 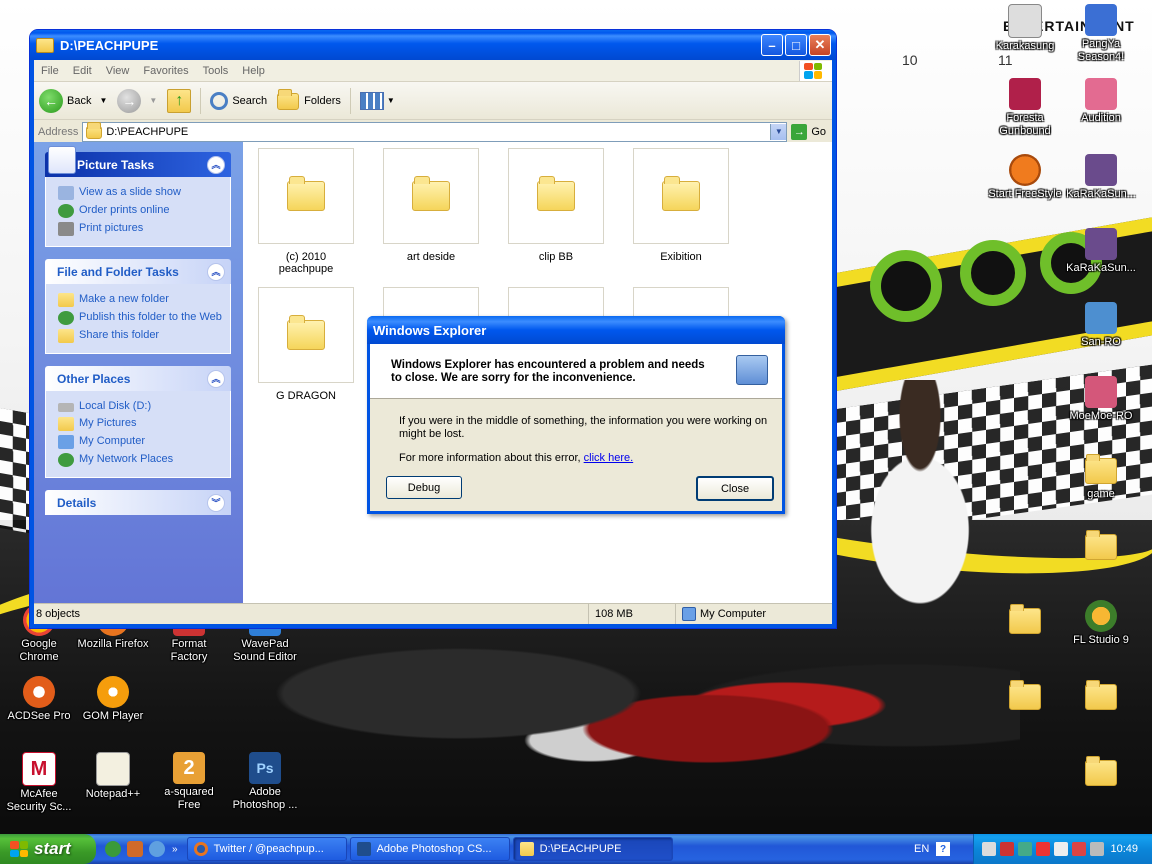 What do you see at coordinates (632, 614) in the screenshot?
I see `status-size: 108 MB` at bounding box center [632, 614].